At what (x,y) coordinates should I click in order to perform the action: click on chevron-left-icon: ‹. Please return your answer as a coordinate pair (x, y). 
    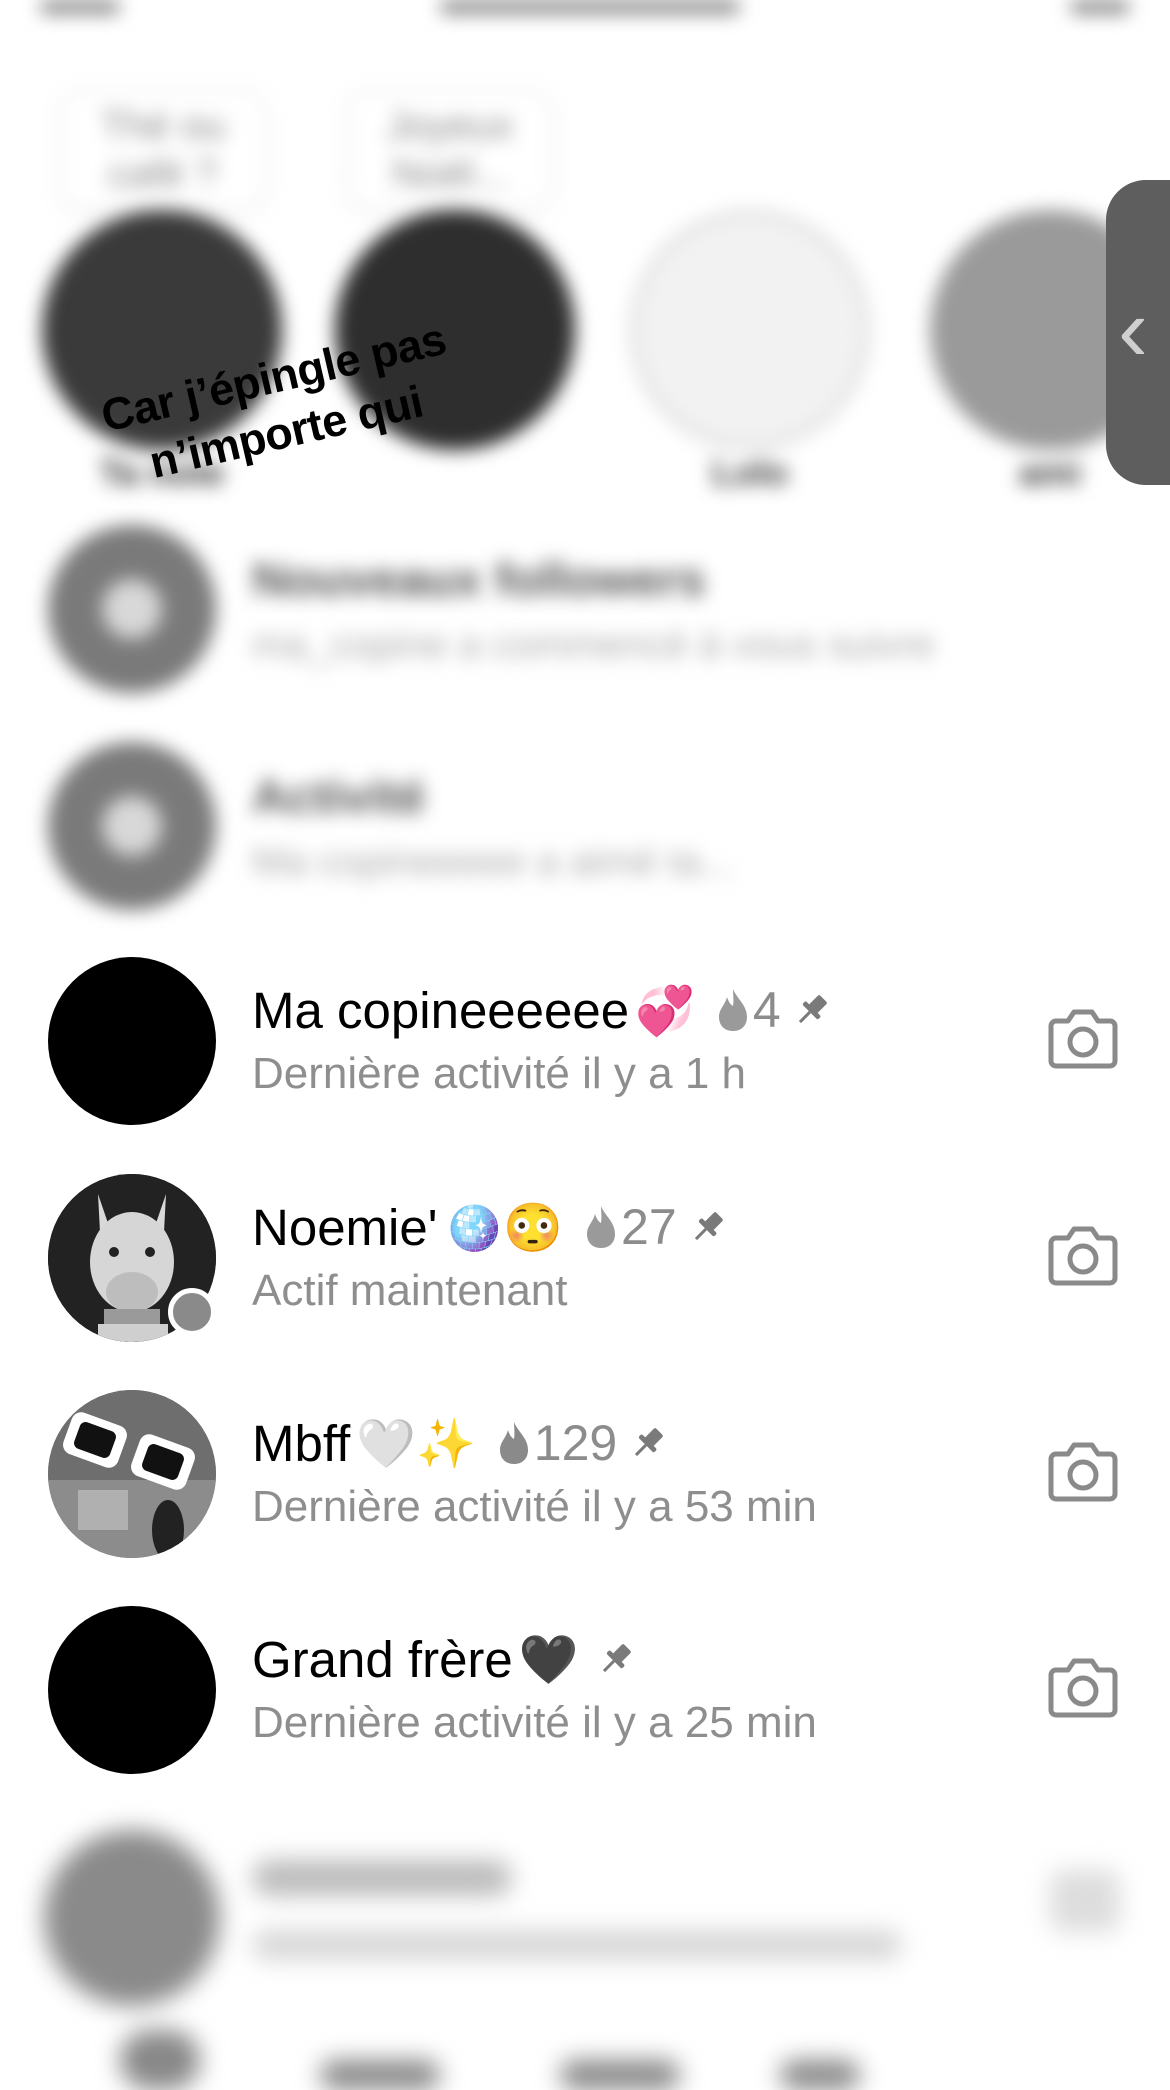
    Looking at the image, I should click on (1133, 330).